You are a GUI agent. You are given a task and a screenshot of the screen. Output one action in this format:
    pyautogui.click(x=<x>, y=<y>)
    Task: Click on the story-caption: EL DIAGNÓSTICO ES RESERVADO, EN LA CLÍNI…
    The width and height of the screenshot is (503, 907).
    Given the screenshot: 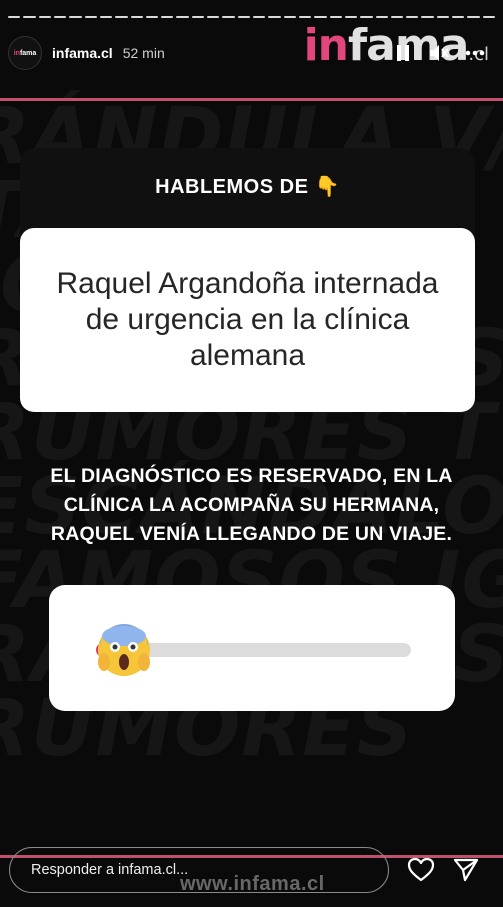 What is the action you would take?
    pyautogui.click(x=251, y=505)
    